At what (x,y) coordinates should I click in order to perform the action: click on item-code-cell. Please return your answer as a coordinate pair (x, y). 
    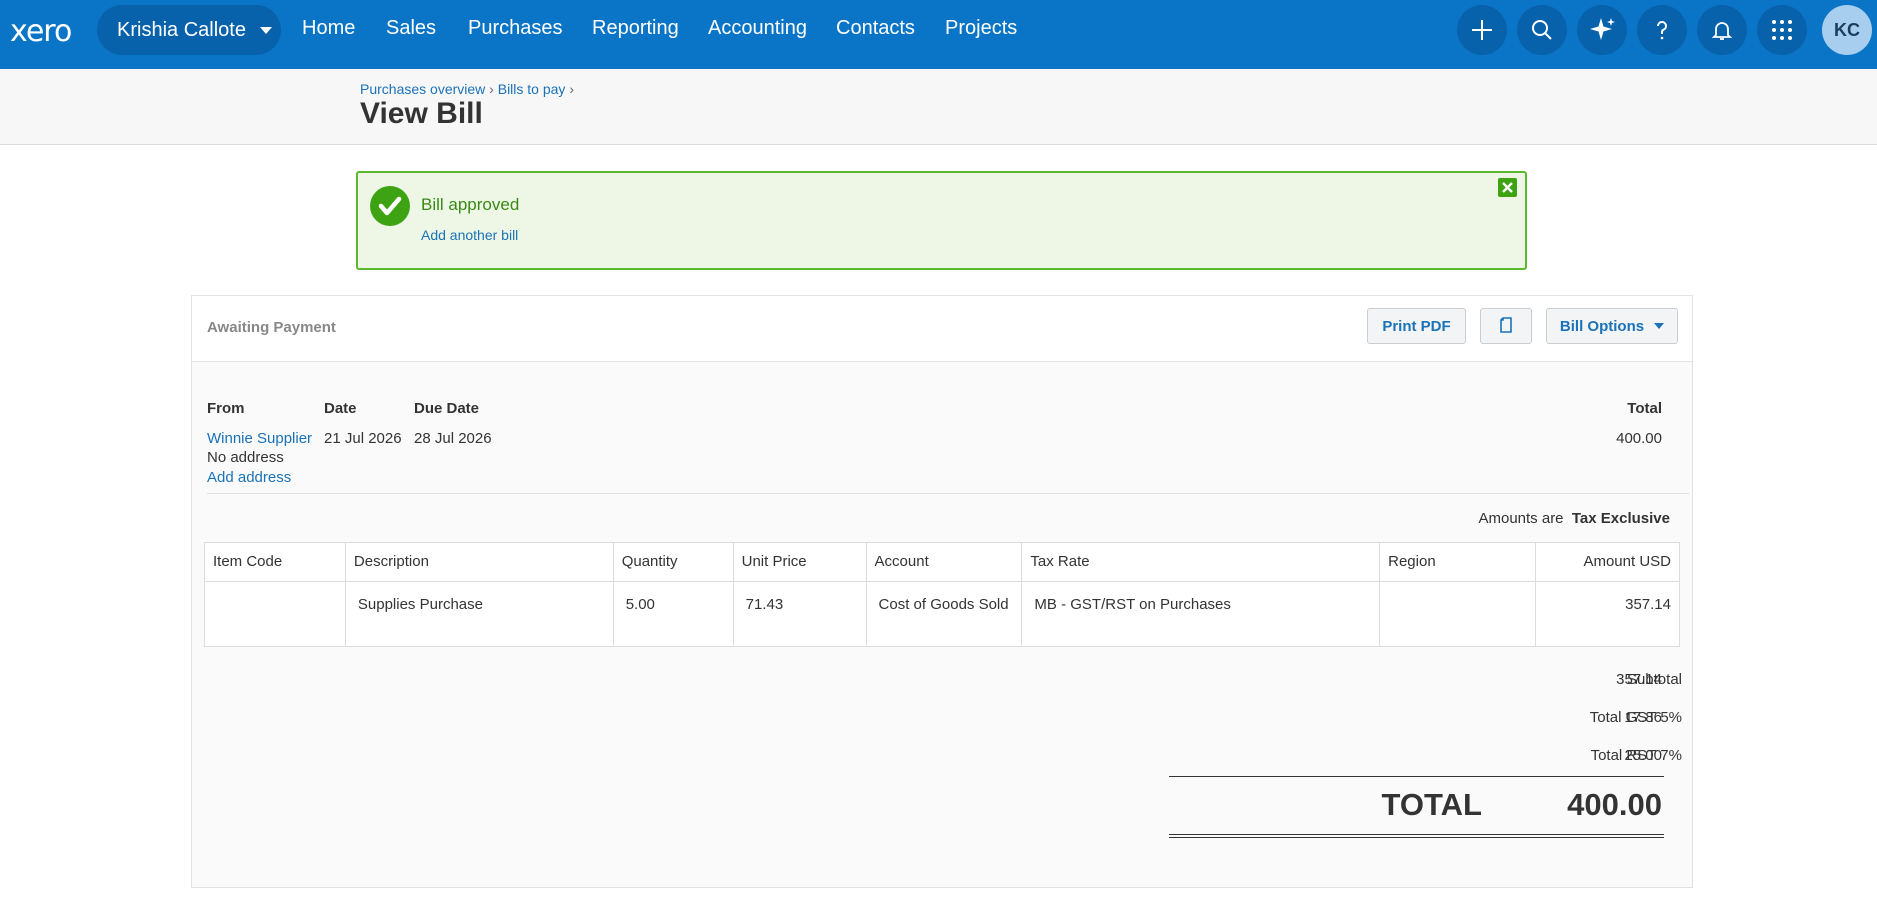
    Looking at the image, I should click on (275, 614).